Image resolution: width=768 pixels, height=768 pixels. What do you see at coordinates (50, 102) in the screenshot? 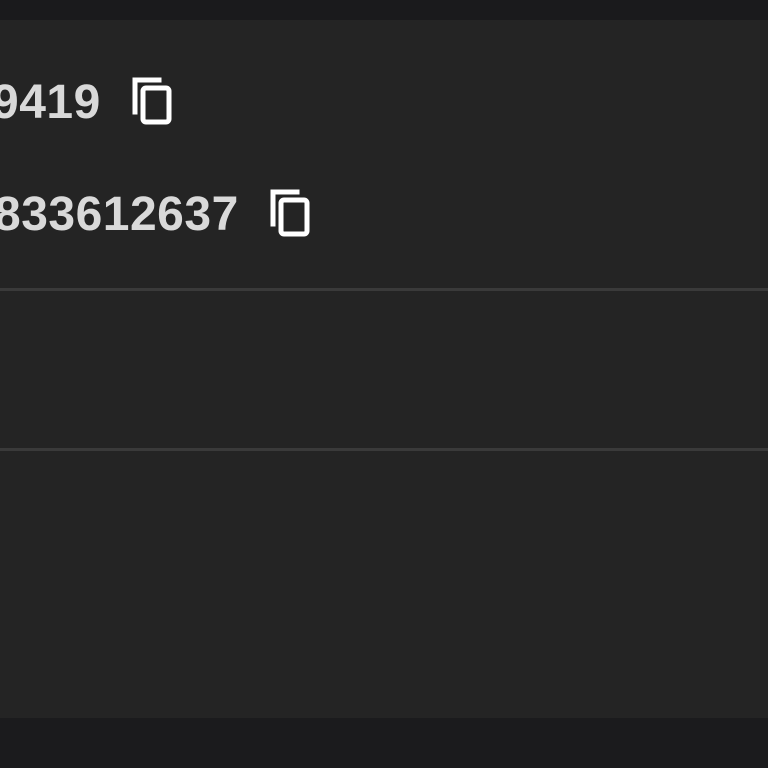
I see `field-value: 9419` at bounding box center [50, 102].